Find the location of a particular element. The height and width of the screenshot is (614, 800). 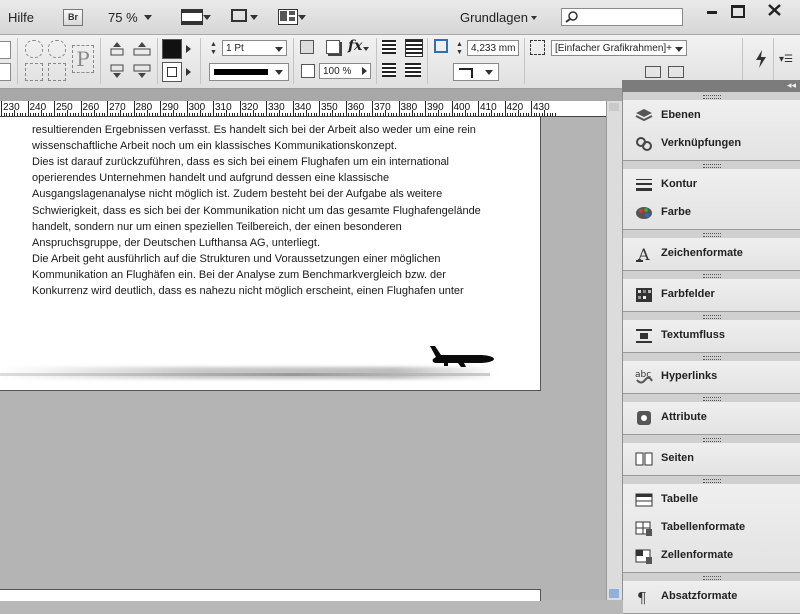

collapse-dock-icon: ◂◂ is located at coordinates (791, 85).